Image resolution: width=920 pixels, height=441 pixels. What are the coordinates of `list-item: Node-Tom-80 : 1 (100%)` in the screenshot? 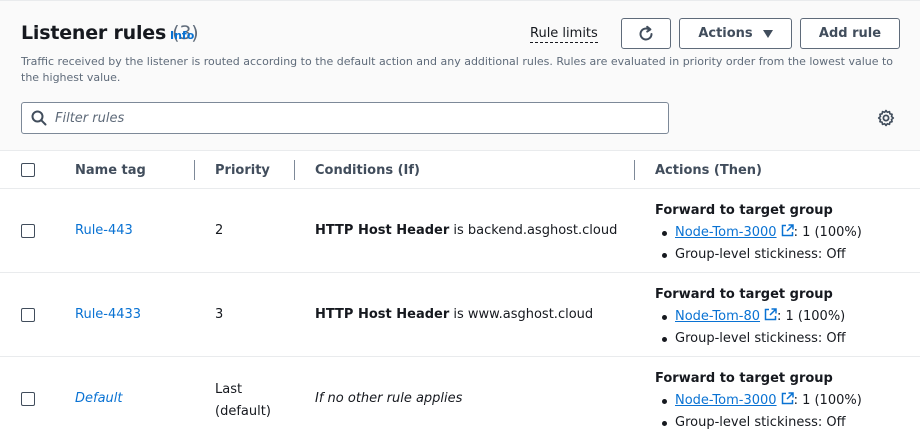 It's located at (750, 317).